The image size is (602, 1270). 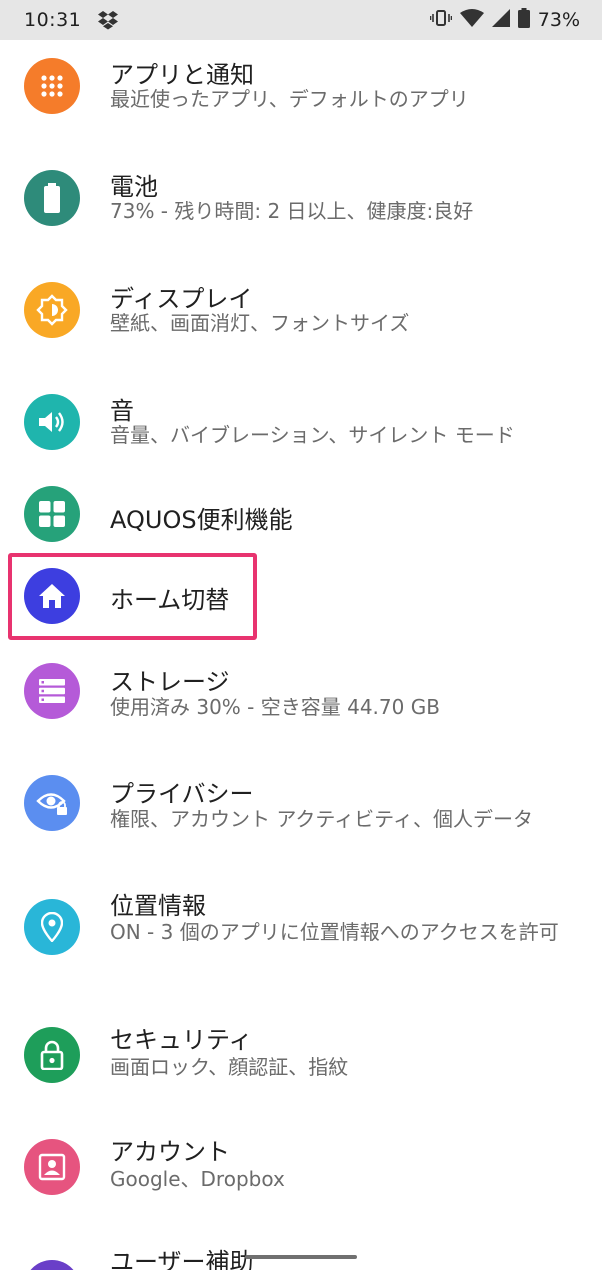 I want to click on settings-item-title: 電池, so click(x=134, y=187).